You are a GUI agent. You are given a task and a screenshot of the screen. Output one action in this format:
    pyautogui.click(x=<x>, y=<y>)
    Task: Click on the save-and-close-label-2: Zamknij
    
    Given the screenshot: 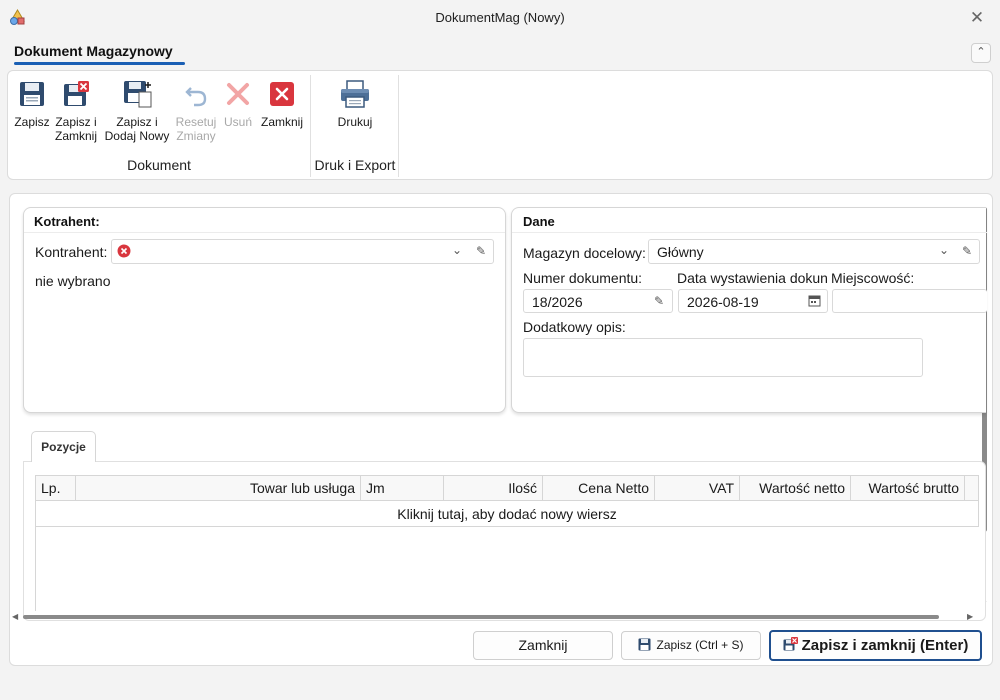 What is the action you would take?
    pyautogui.click(x=75, y=136)
    